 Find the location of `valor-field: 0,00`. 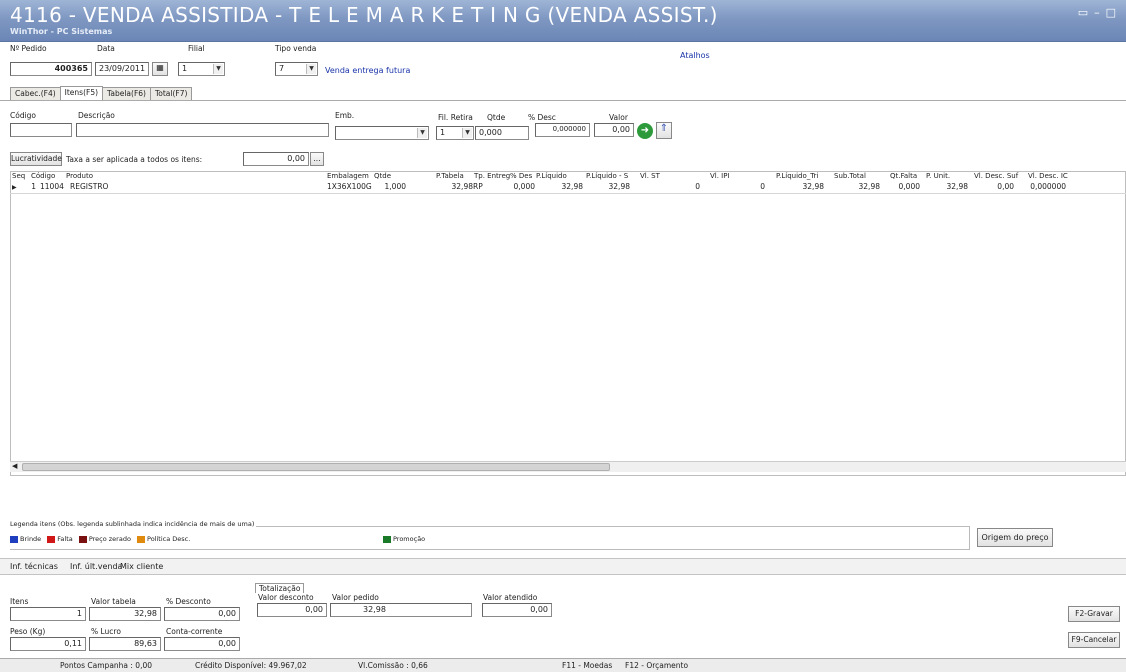

valor-field: 0,00 is located at coordinates (614, 130).